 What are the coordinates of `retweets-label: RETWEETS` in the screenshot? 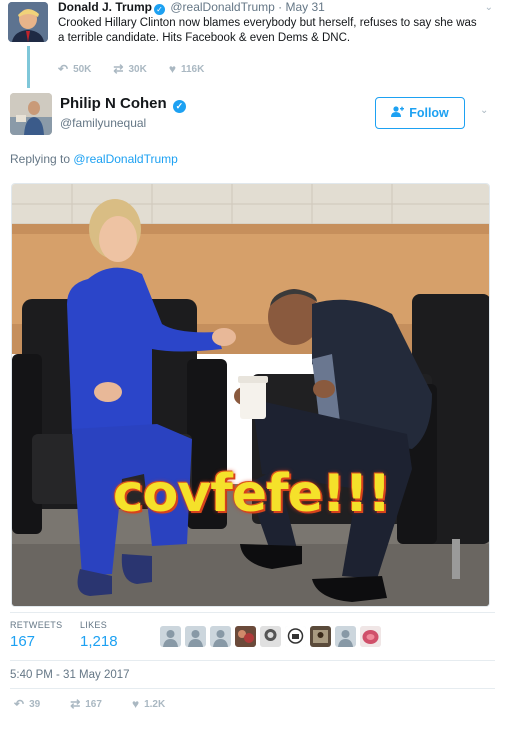 It's located at (36, 625).